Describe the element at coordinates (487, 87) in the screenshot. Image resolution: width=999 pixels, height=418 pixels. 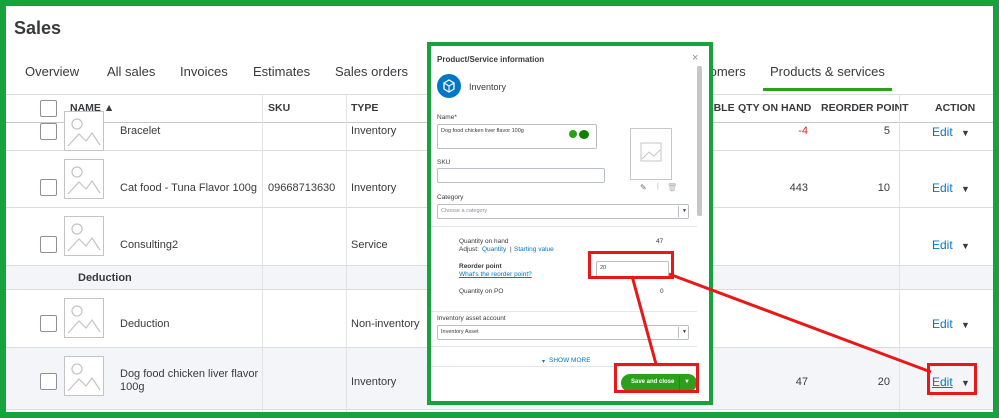
I see `item-type-label: Inventory` at that location.